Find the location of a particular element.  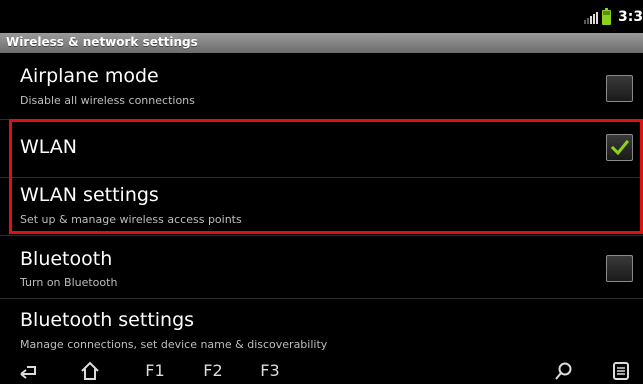

bluetooth-checkbox is located at coordinates (619, 268).